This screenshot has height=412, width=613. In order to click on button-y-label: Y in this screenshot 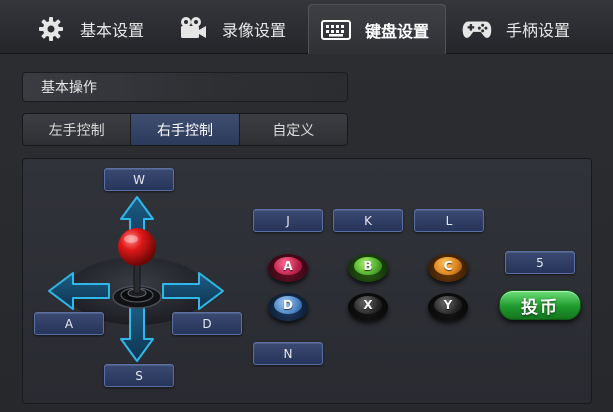, I will do `click(448, 305)`.